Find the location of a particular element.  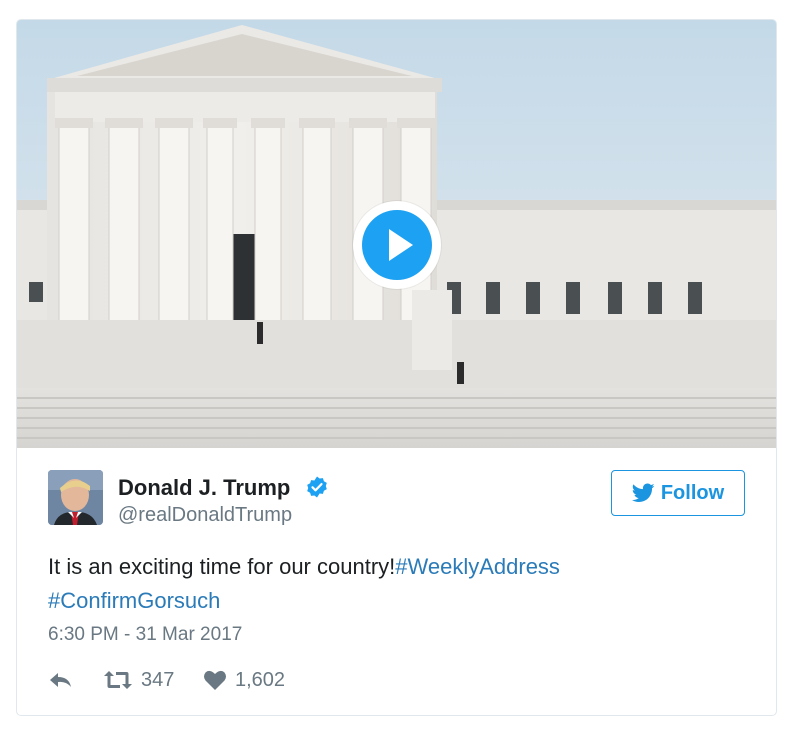

twitter-bird-icon is located at coordinates (643, 493).